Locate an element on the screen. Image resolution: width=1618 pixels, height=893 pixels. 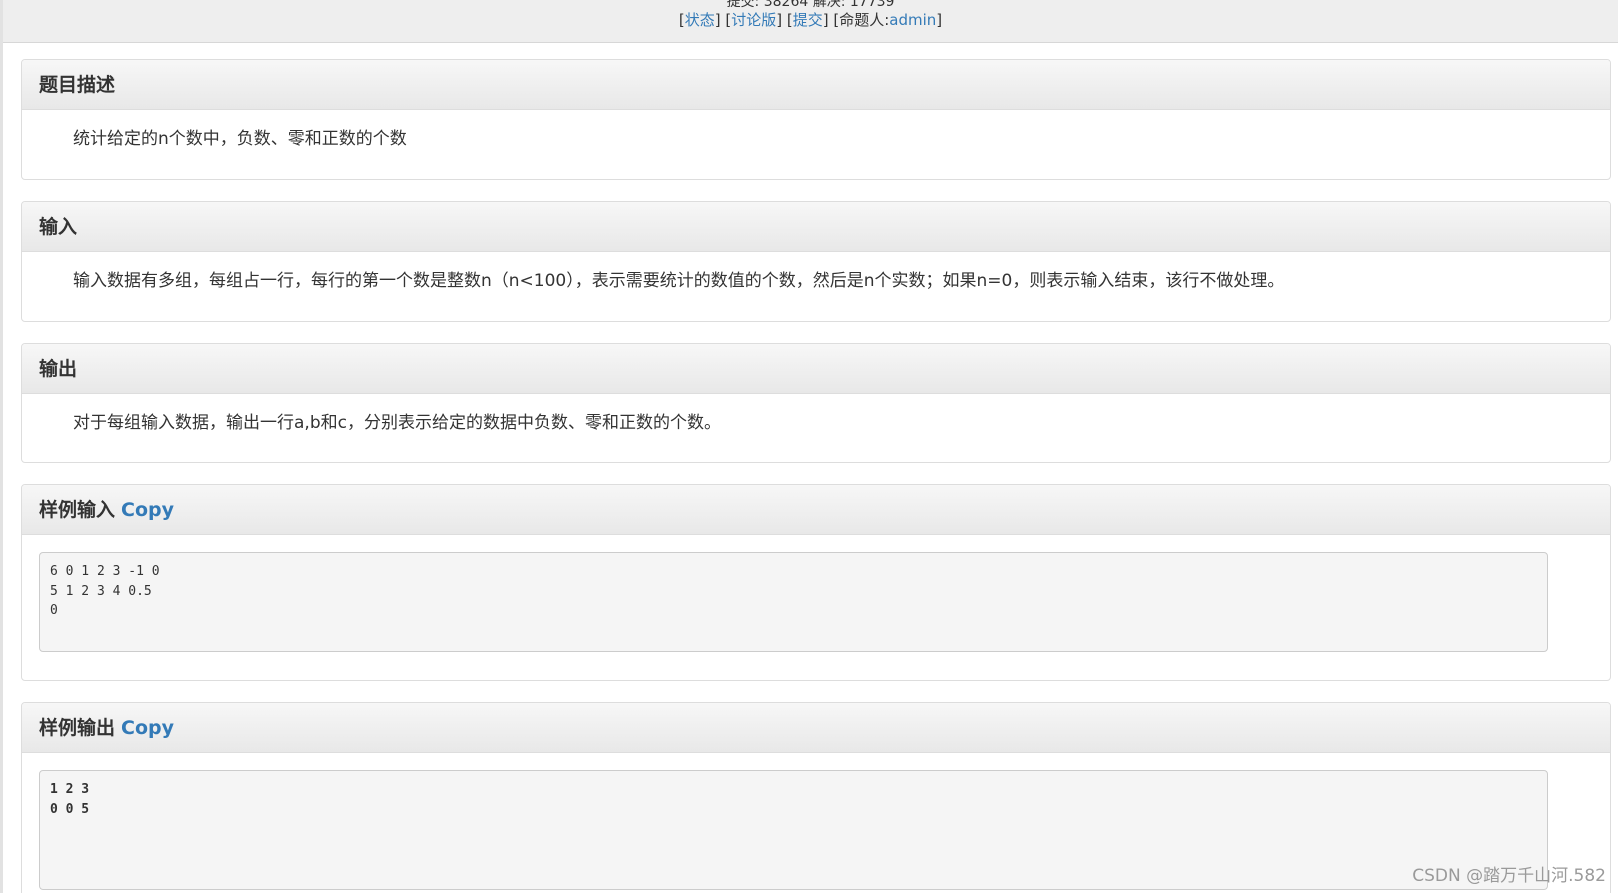
sample-input-title: 样例输入 is located at coordinates (77, 510).